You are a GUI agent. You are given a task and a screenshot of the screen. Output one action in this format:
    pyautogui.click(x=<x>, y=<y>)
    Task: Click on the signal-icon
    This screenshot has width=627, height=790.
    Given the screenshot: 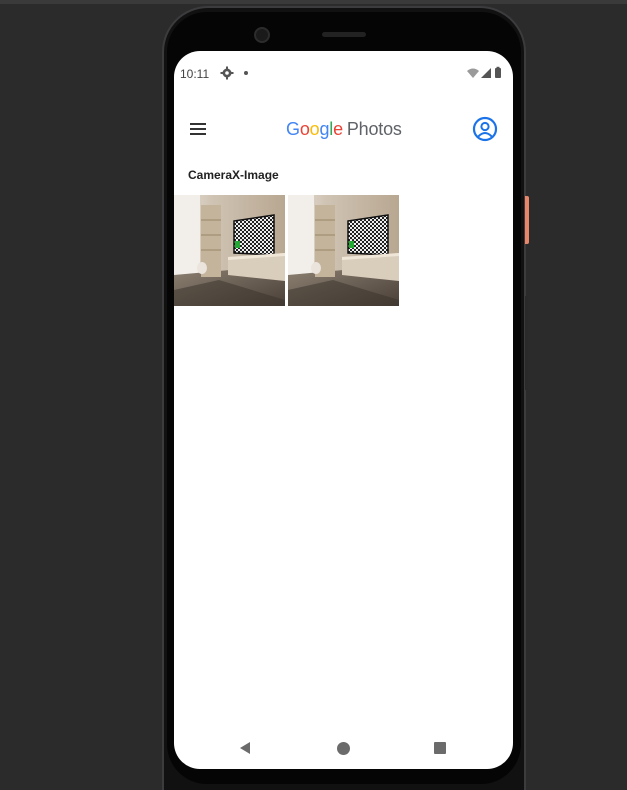 What is the action you would take?
    pyautogui.click(x=486, y=73)
    